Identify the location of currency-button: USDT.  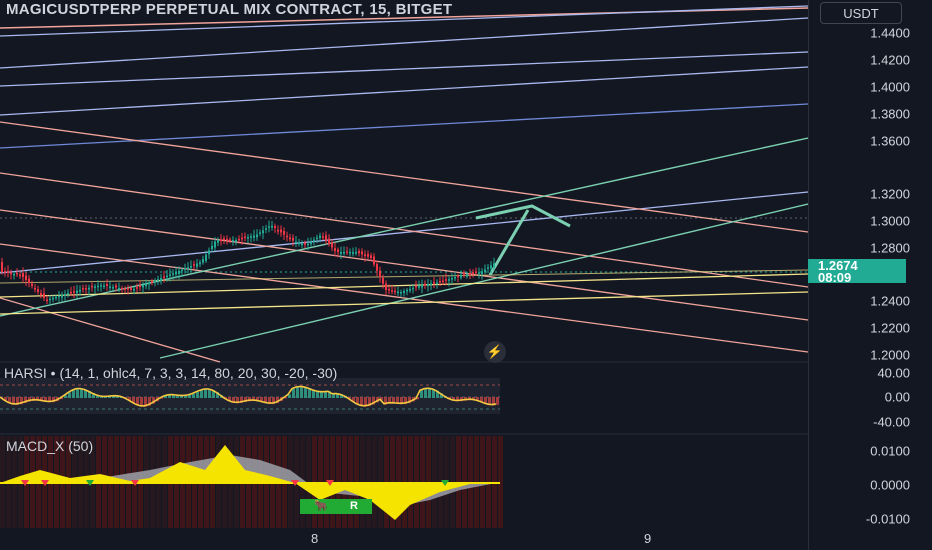
(861, 13).